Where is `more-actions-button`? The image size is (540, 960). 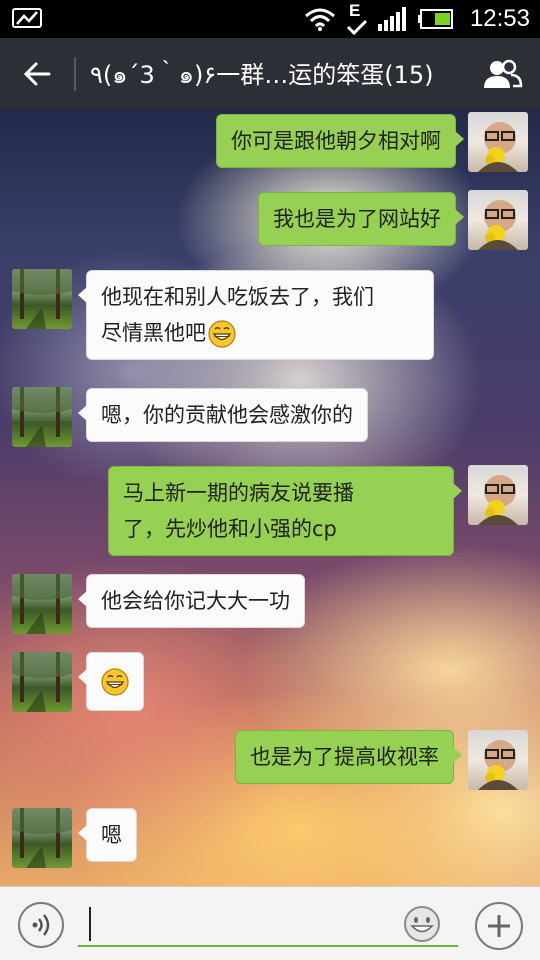 more-actions-button is located at coordinates (499, 926).